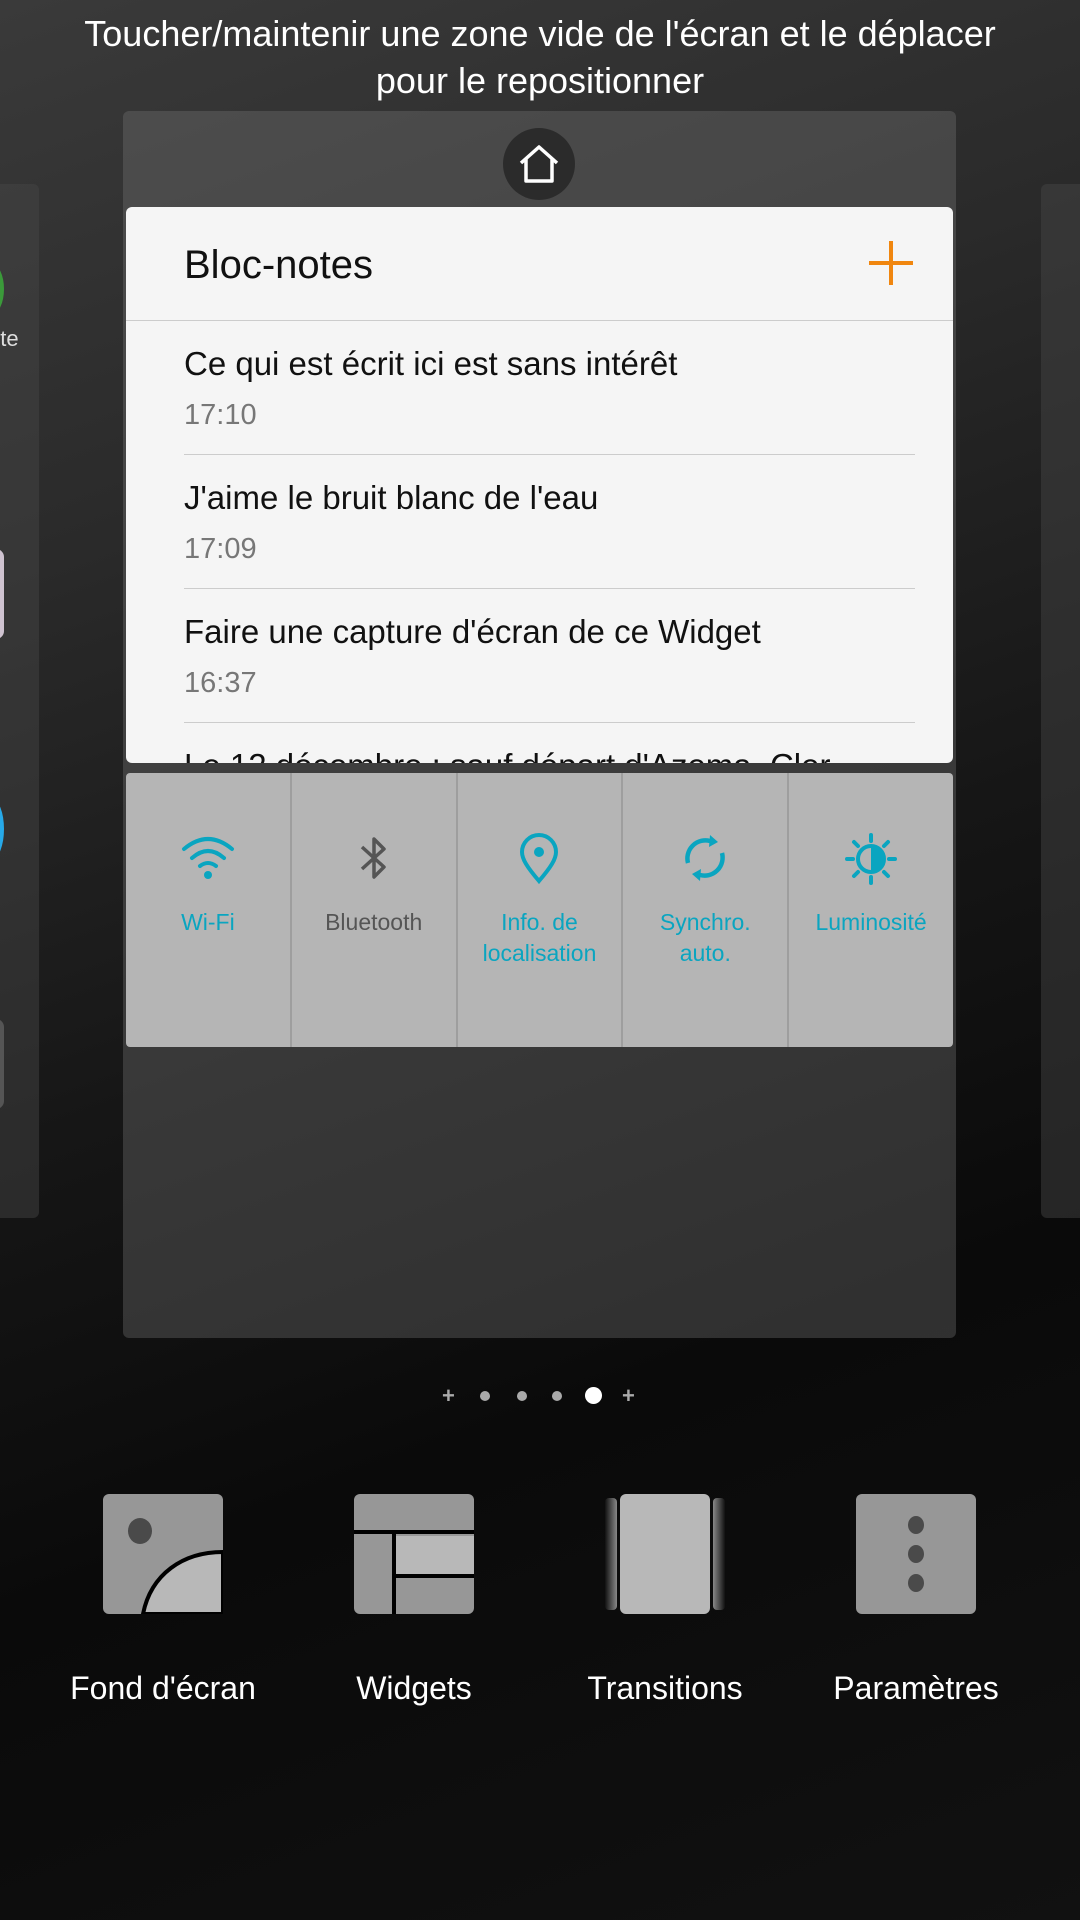 The height and width of the screenshot is (1920, 1080). I want to click on transitions-option: Transitions, so click(665, 1600).